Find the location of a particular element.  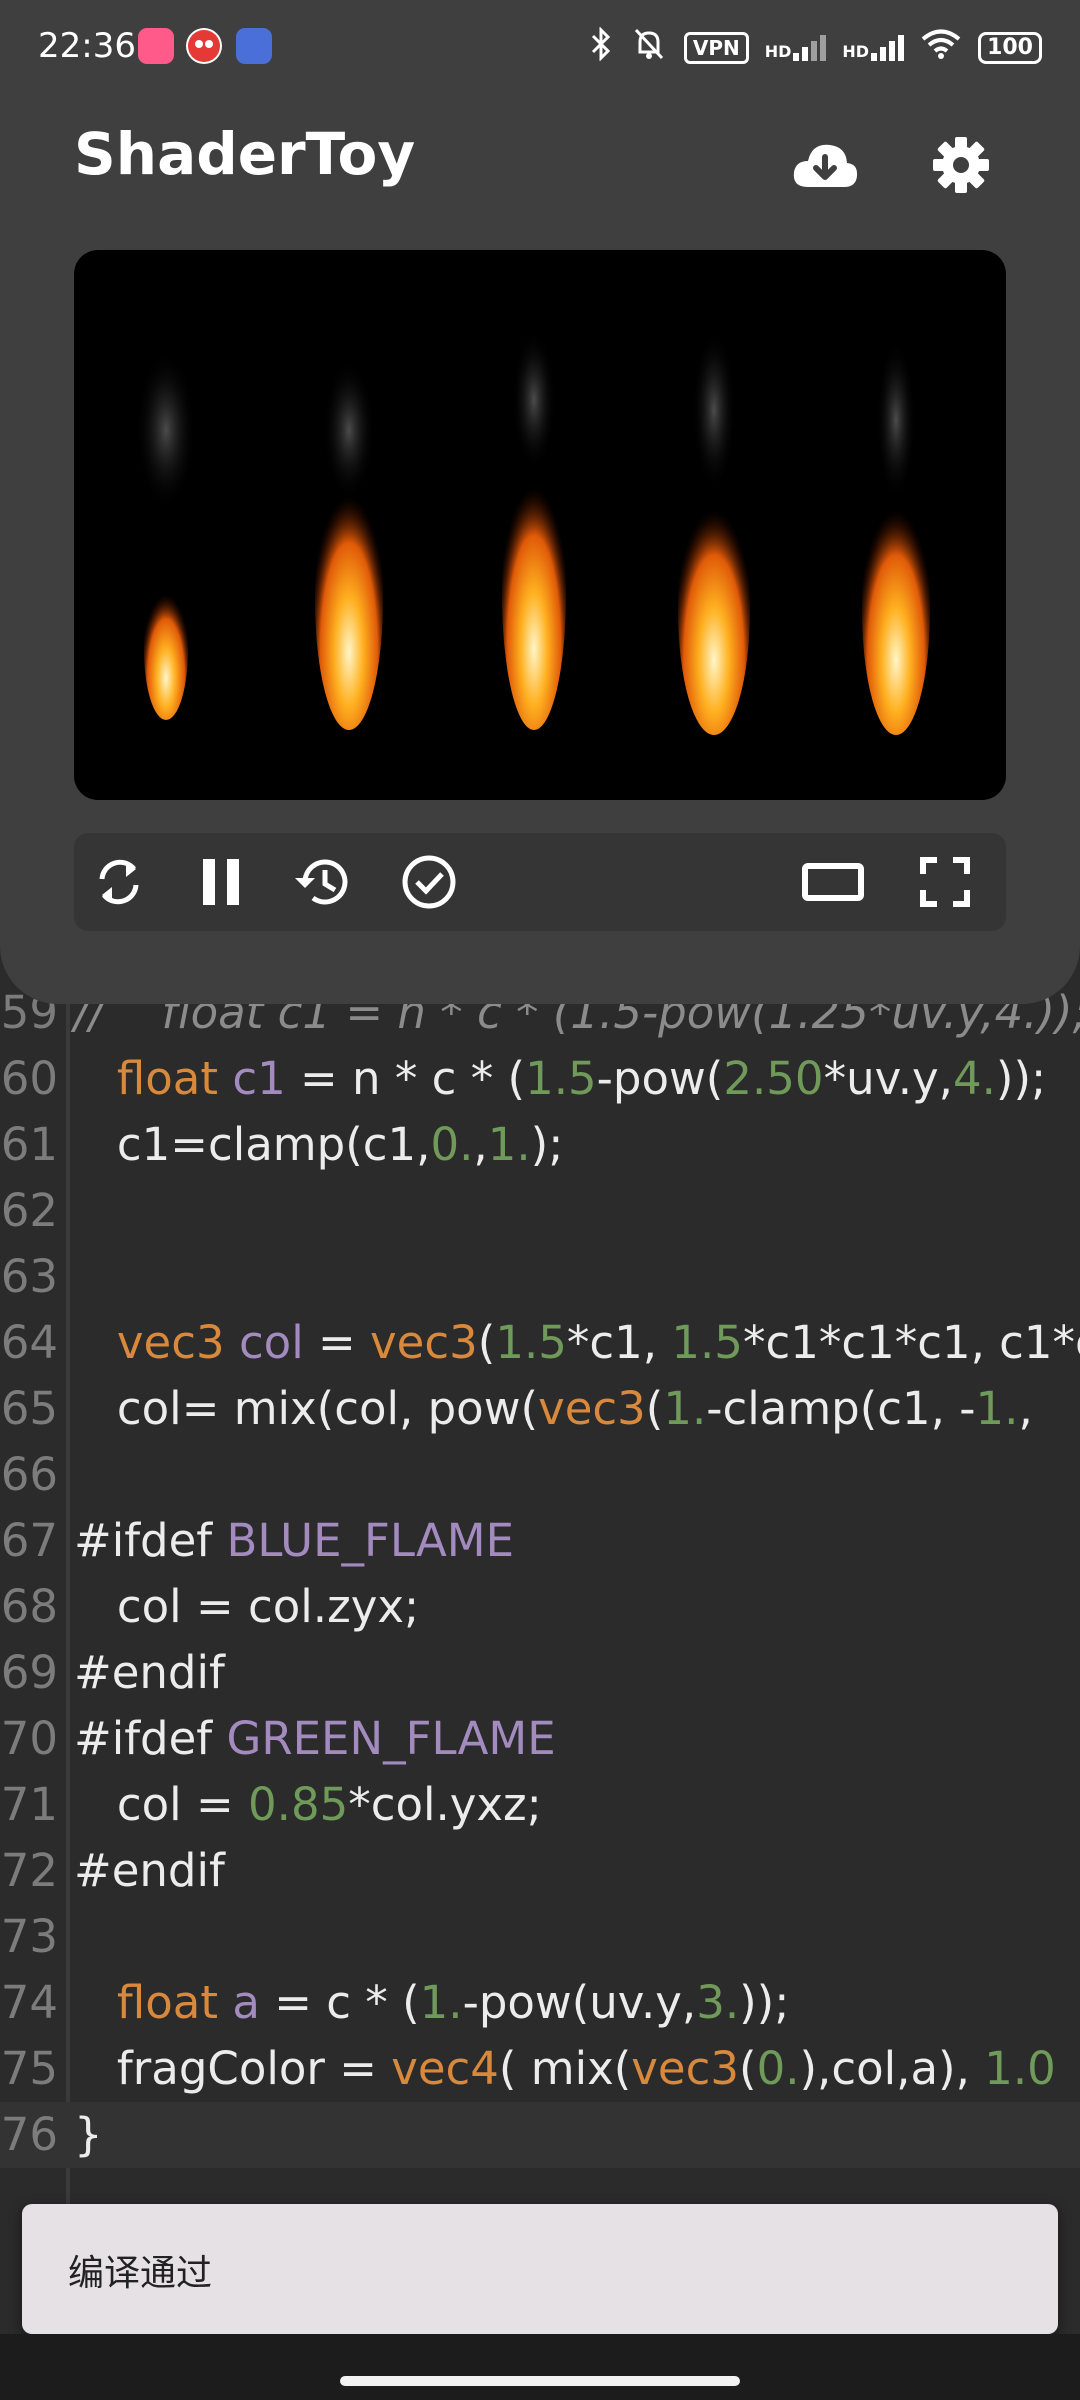

history-button is located at coordinates (321, 882).